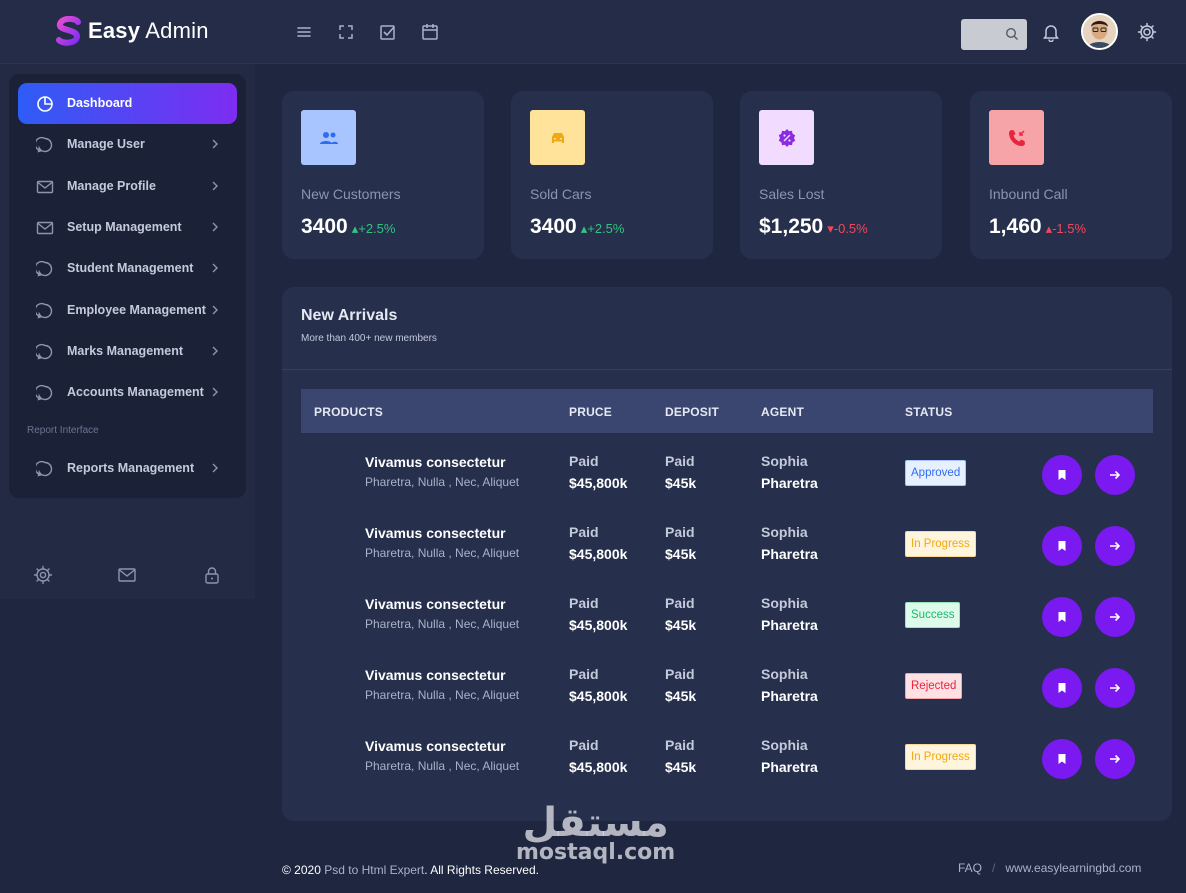 The height and width of the screenshot is (893, 1186). I want to click on brand-logo: Easy Admin, so click(132, 31).